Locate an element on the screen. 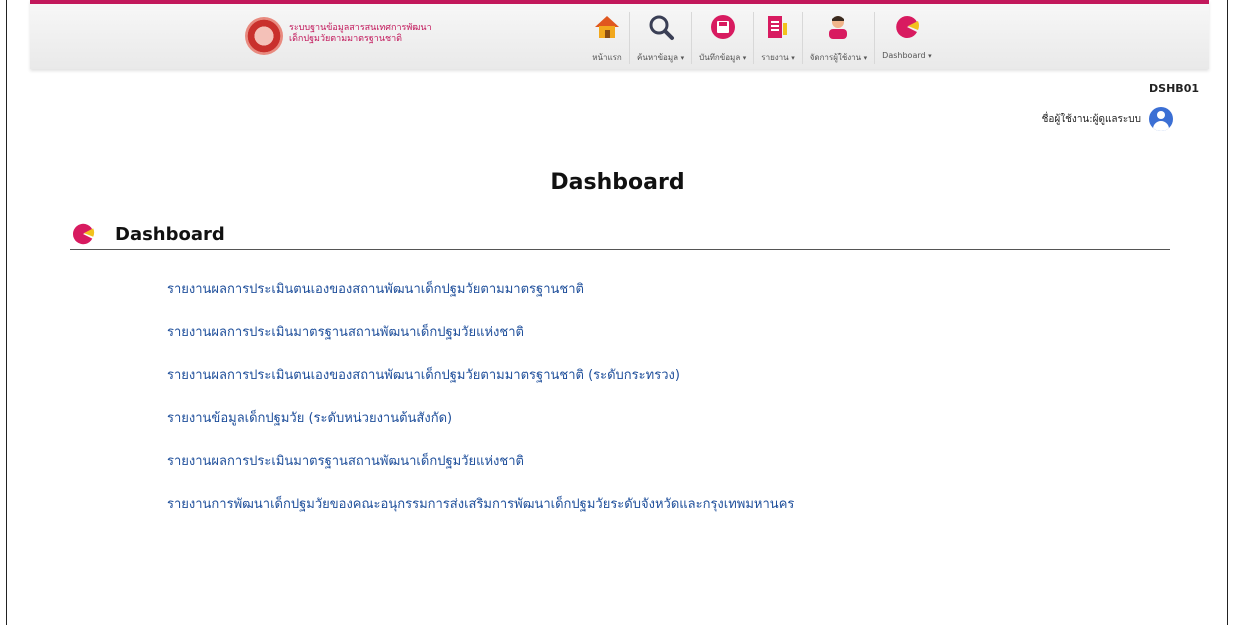 This screenshot has width=1235, height=625. report-icon is located at coordinates (778, 27).